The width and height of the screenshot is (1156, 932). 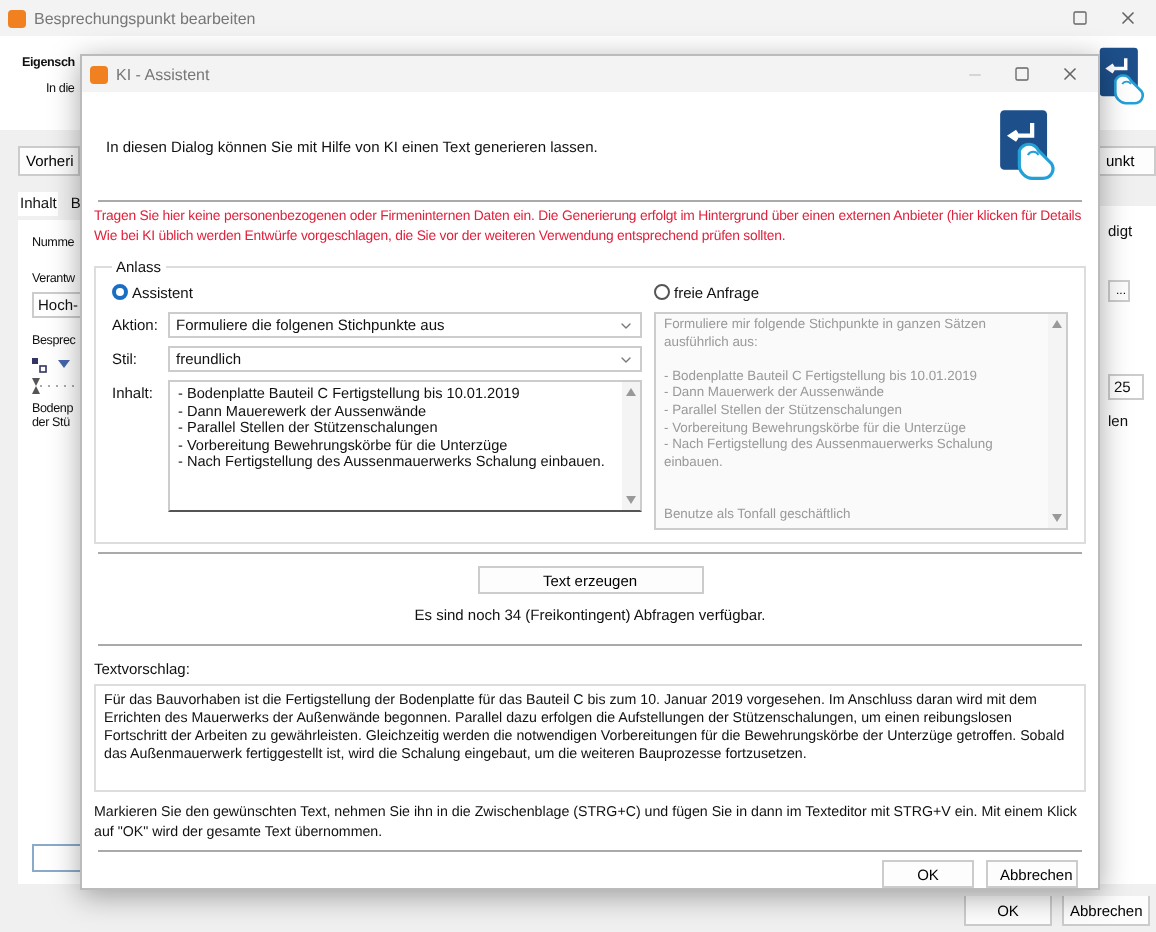 What do you see at coordinates (56, 386) in the screenshot?
I see `ruler` at bounding box center [56, 386].